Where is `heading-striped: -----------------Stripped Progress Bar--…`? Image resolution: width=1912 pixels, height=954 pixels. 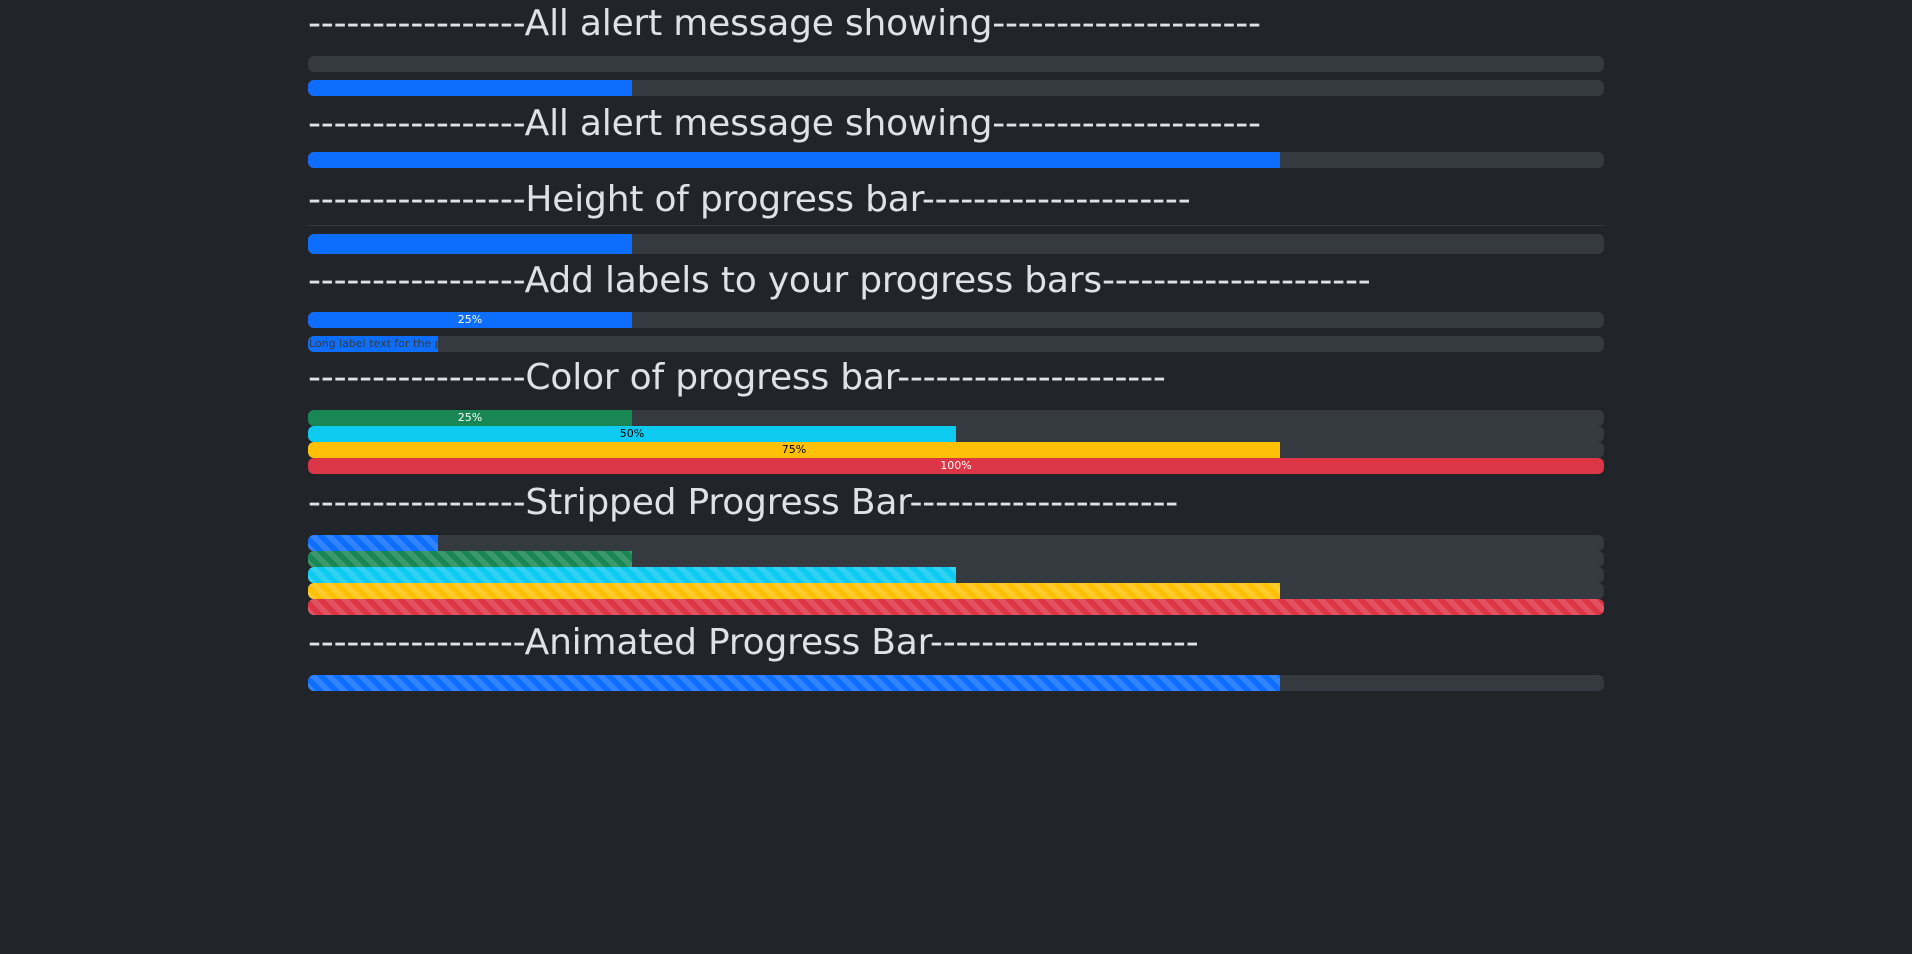
heading-striped: -----------------Stripped Progress Bar--… is located at coordinates (743, 502).